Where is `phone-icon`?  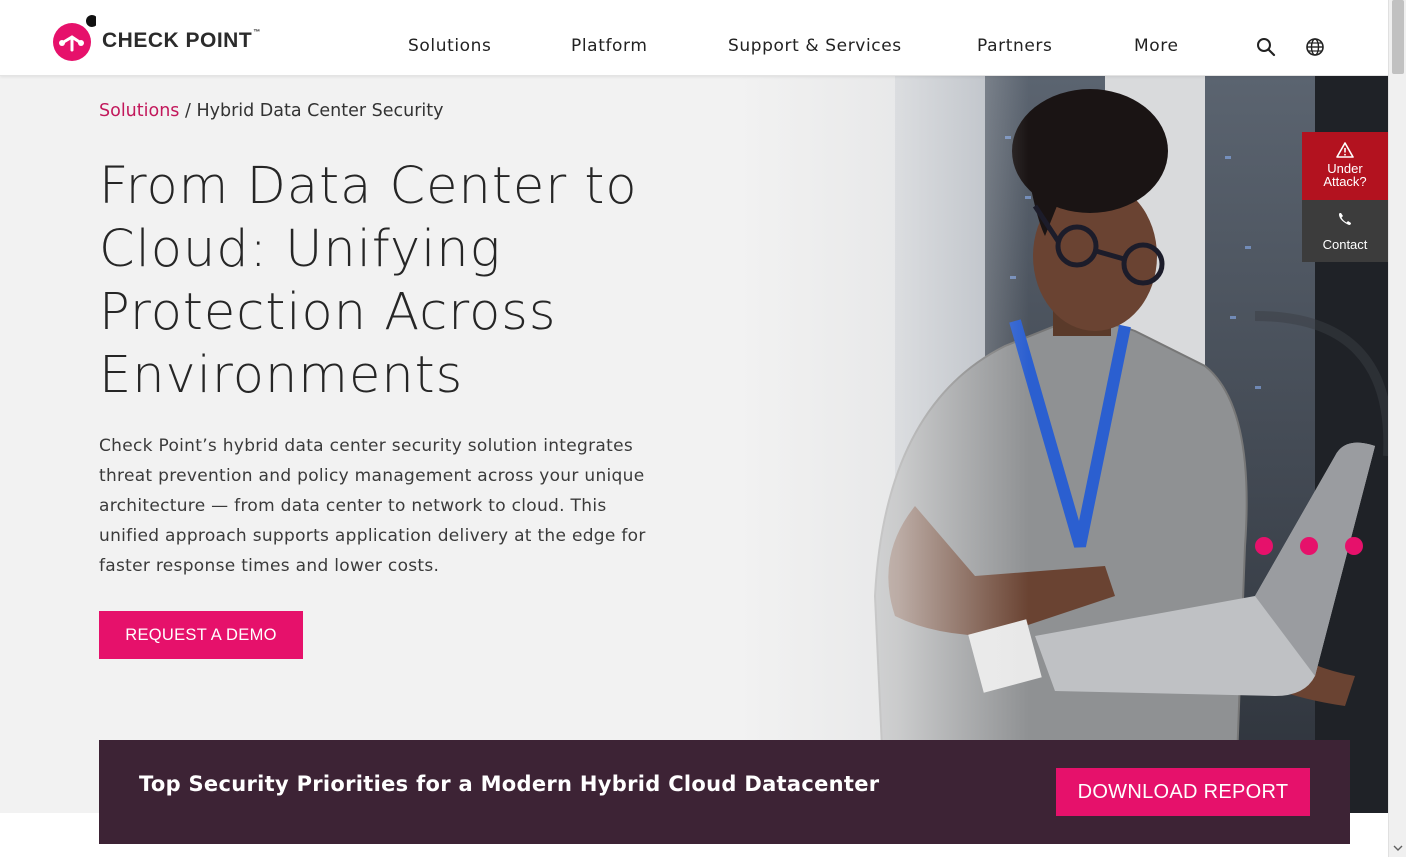
phone-icon is located at coordinates (1345, 215).